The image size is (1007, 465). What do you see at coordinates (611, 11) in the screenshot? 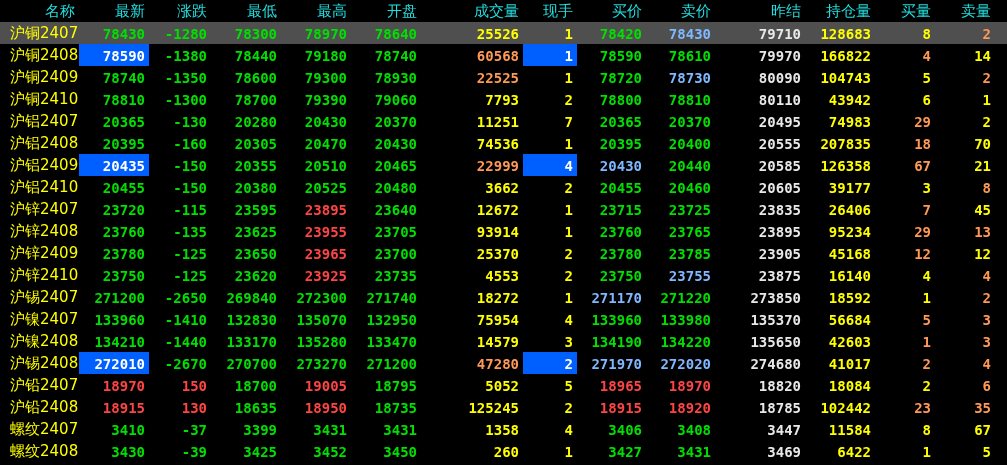
I see `column-header: 买价` at bounding box center [611, 11].